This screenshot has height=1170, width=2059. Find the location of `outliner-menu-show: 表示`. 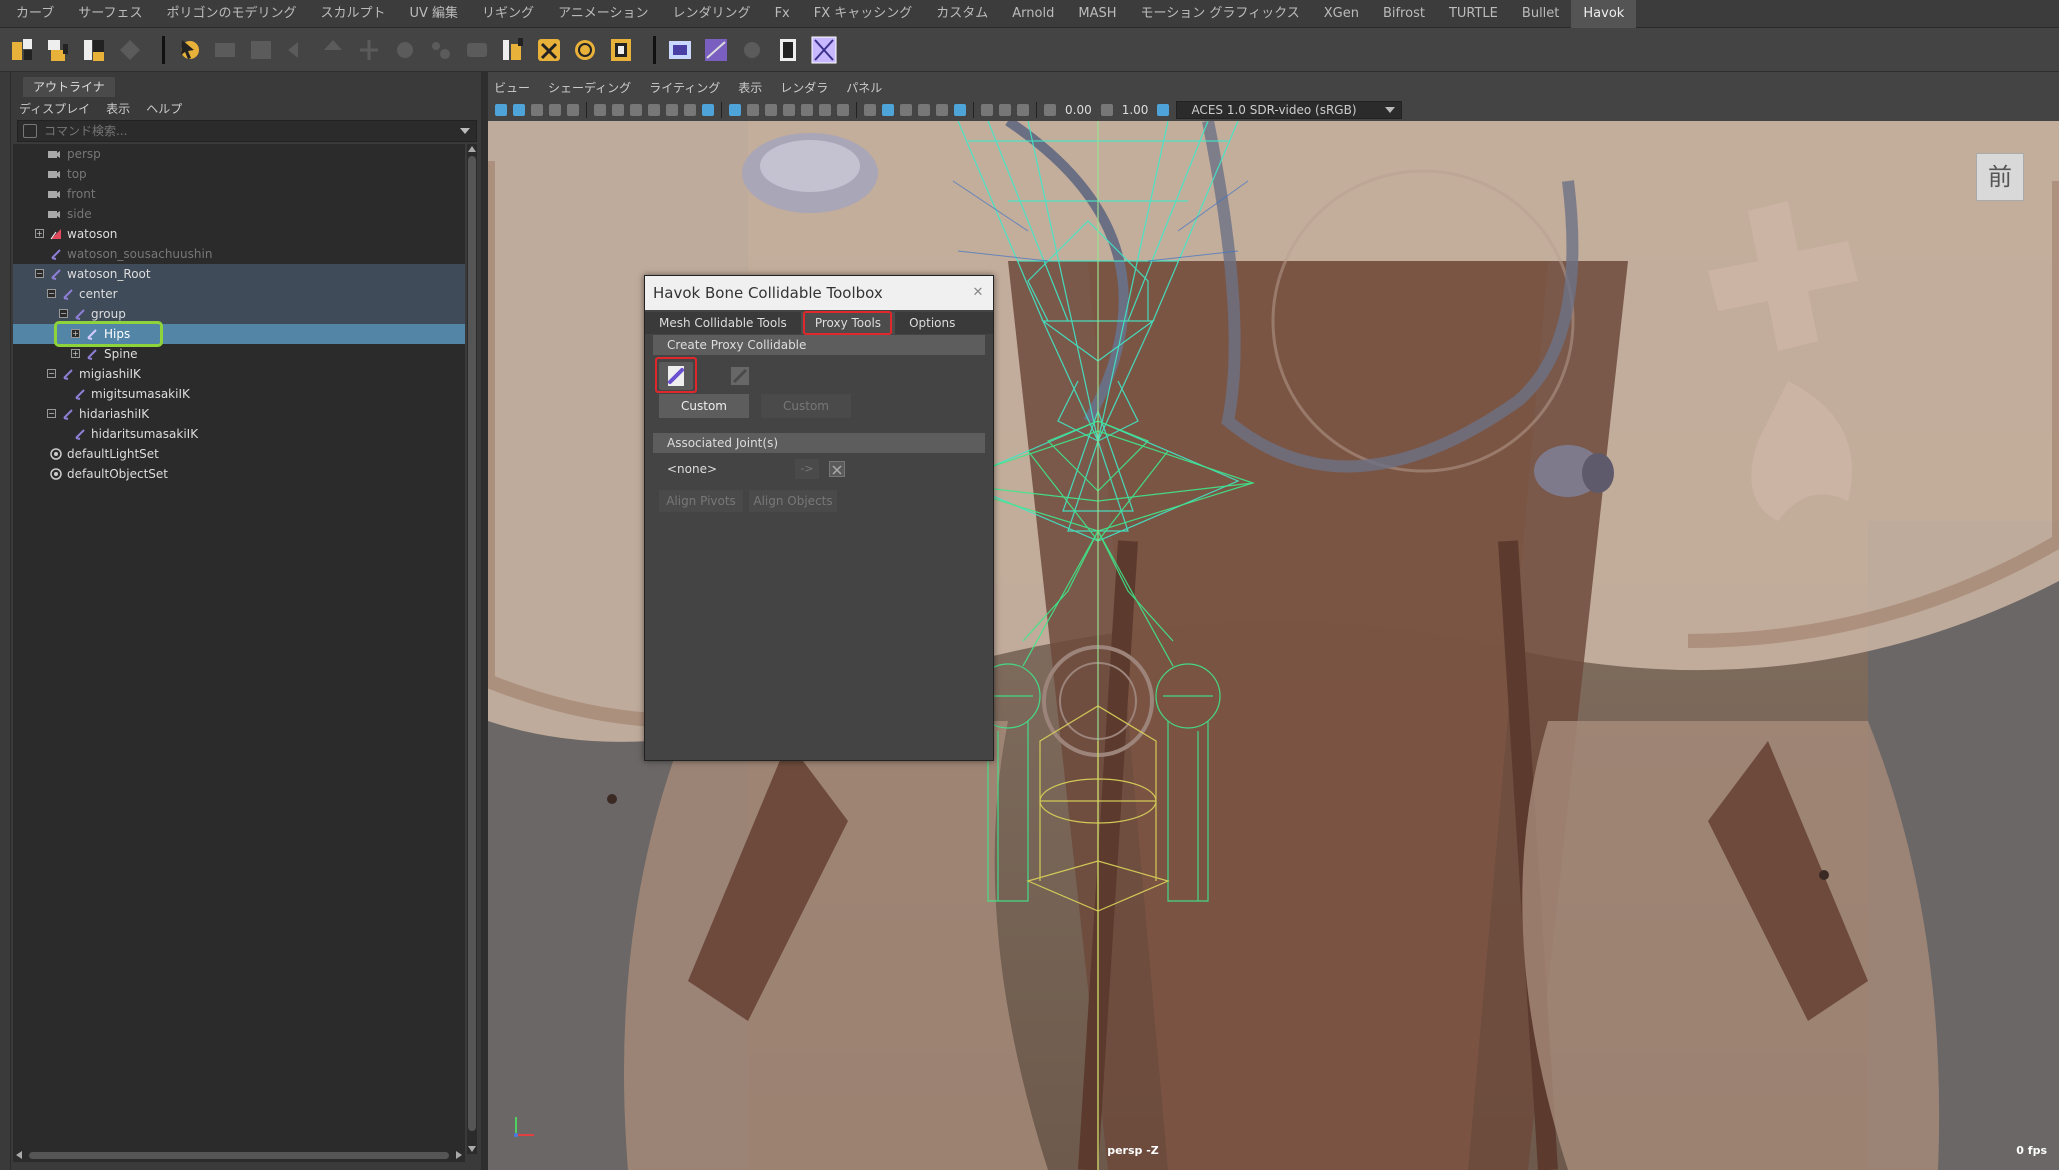

outliner-menu-show: 表示 is located at coordinates (118, 108).